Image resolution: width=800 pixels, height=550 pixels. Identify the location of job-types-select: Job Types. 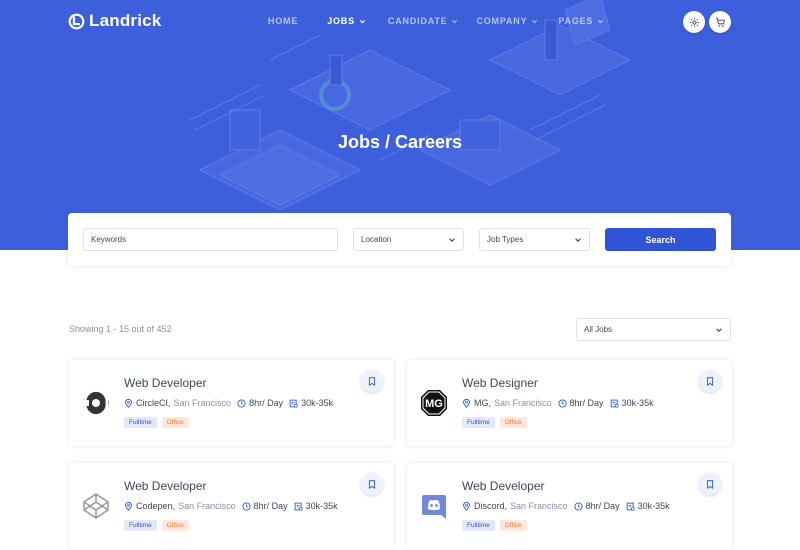
(534, 239).